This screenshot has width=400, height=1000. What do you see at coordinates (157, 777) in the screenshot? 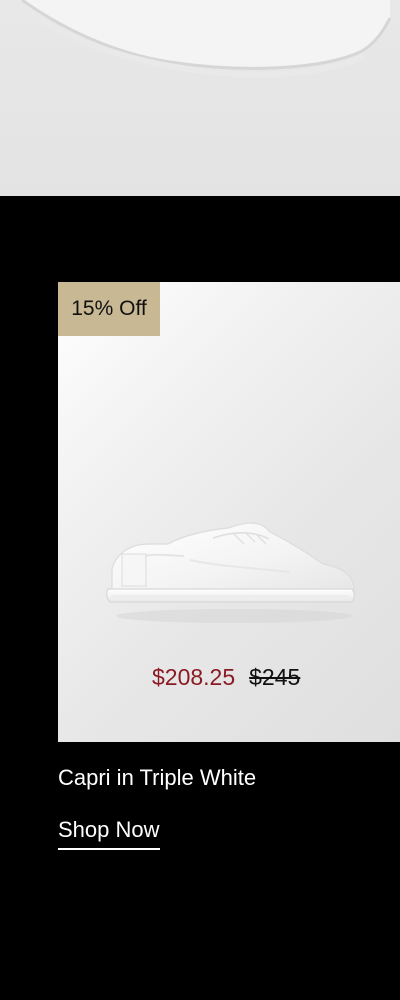
I see `product-name: Capri in Triple White` at bounding box center [157, 777].